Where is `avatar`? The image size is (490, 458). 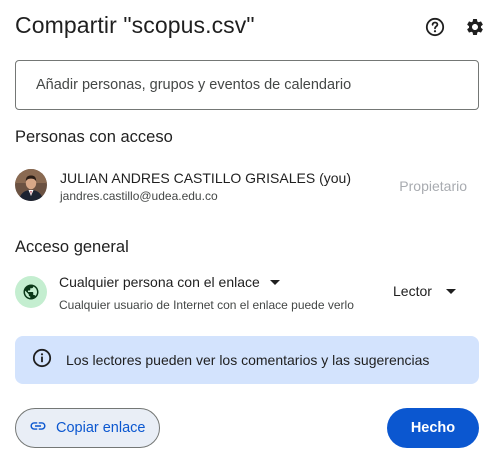 avatar is located at coordinates (31, 185).